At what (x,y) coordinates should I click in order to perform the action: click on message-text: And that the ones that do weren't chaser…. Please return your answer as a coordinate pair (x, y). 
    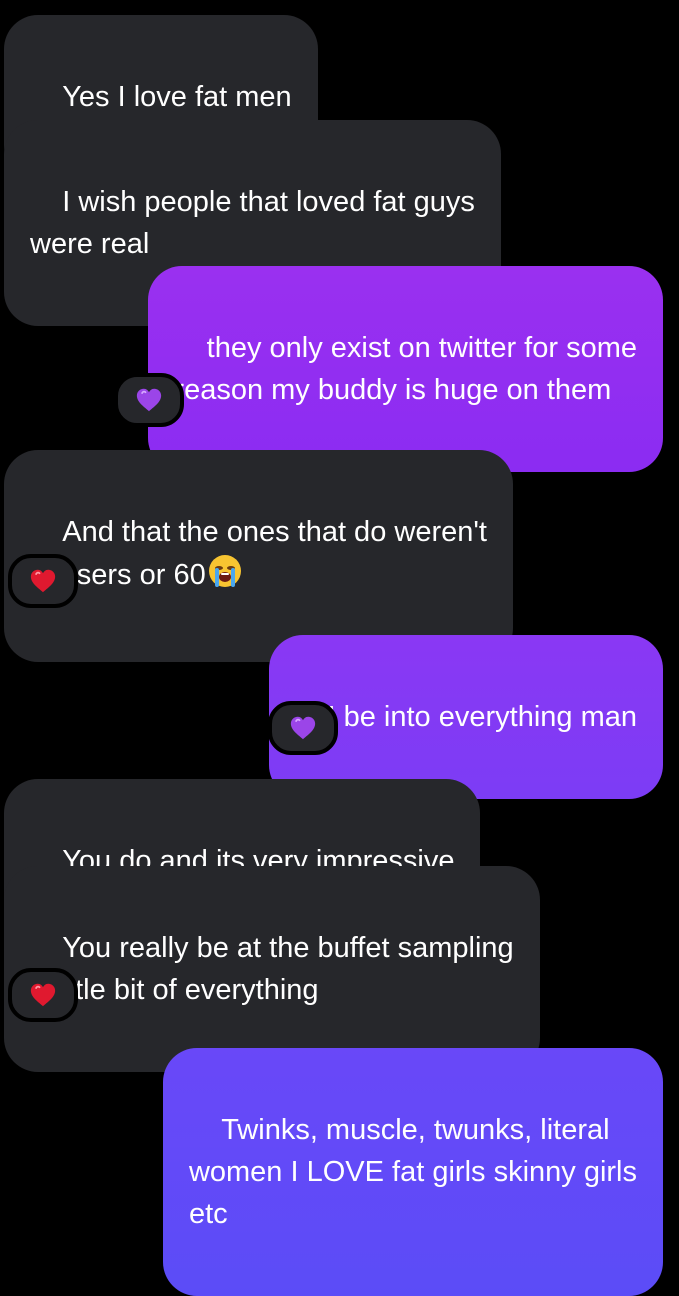
    Looking at the image, I should click on (258, 553).